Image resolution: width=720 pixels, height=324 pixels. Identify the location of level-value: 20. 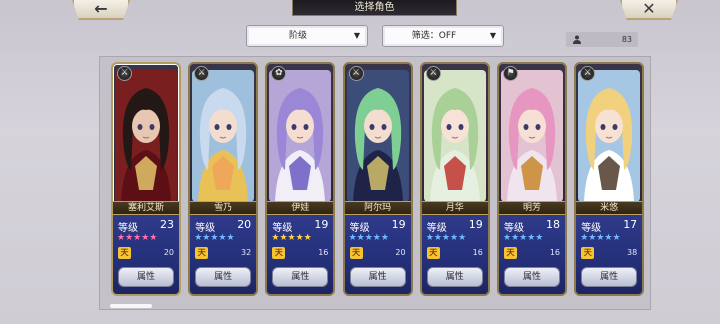
(244, 224).